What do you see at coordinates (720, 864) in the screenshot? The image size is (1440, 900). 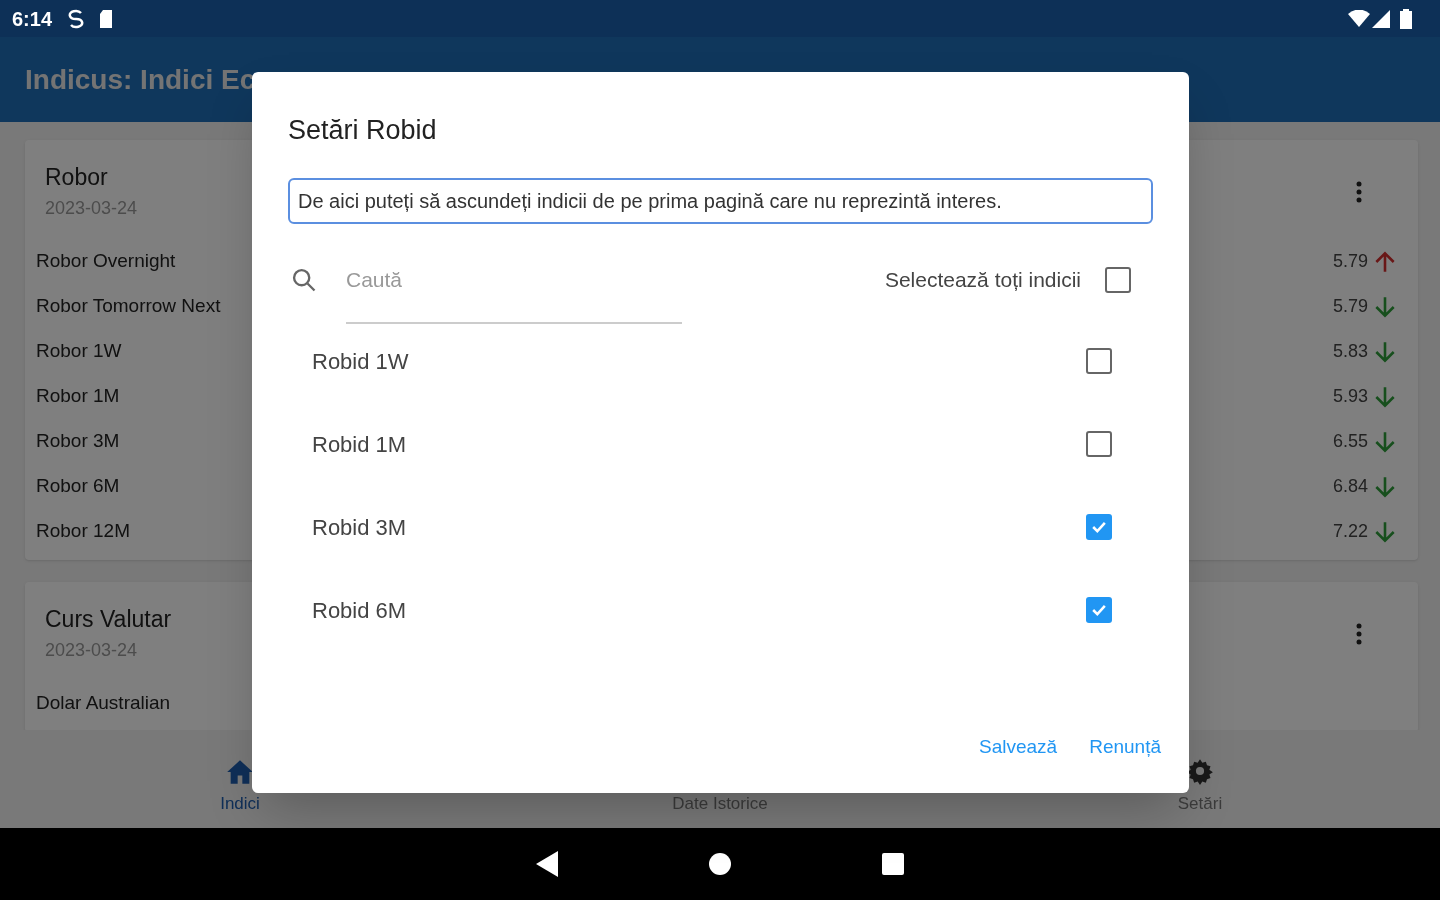 I see `home-button-icon` at bounding box center [720, 864].